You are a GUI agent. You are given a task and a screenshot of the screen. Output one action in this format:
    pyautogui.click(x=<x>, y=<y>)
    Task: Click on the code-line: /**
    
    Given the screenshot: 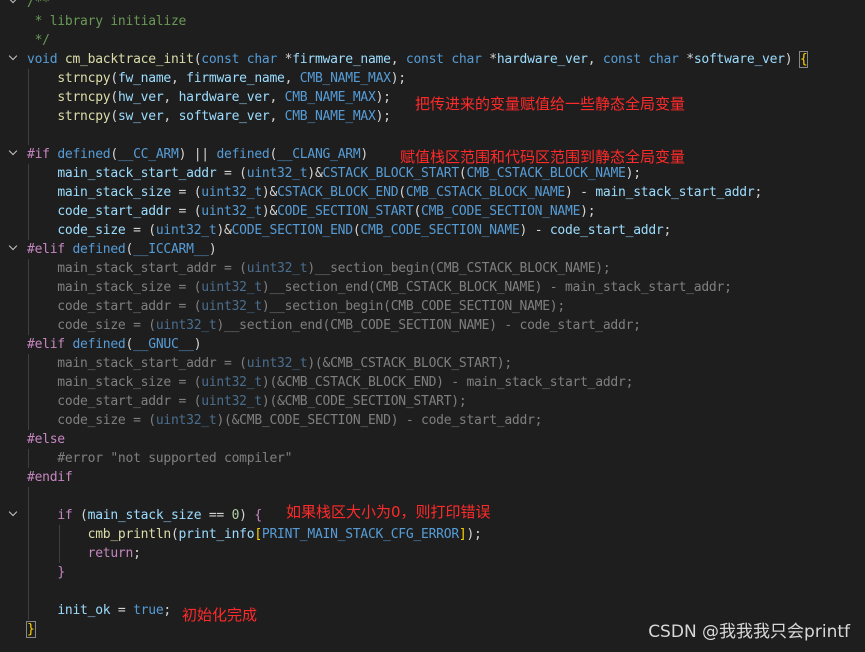 What is the action you would take?
    pyautogui.click(x=432, y=6)
    